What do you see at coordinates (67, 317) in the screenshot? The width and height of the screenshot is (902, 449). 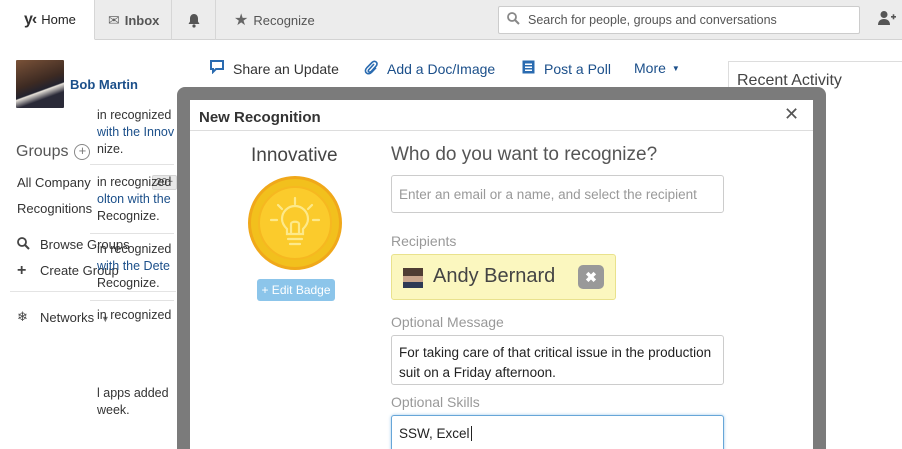 I see `networks-label: Networks` at bounding box center [67, 317].